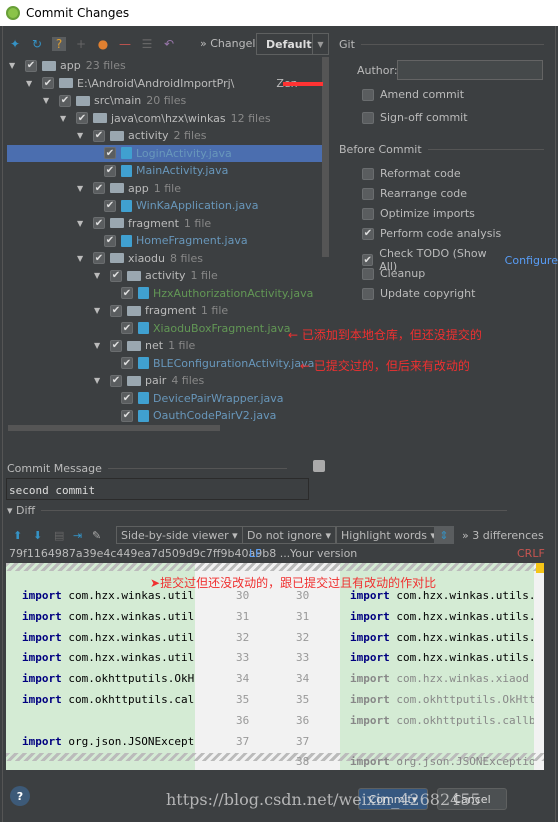 The width and height of the screenshot is (558, 822). Describe the element at coordinates (442, 658) in the screenshot. I see `right-code-line: import com.hzx.winkas.utils.U` at that location.